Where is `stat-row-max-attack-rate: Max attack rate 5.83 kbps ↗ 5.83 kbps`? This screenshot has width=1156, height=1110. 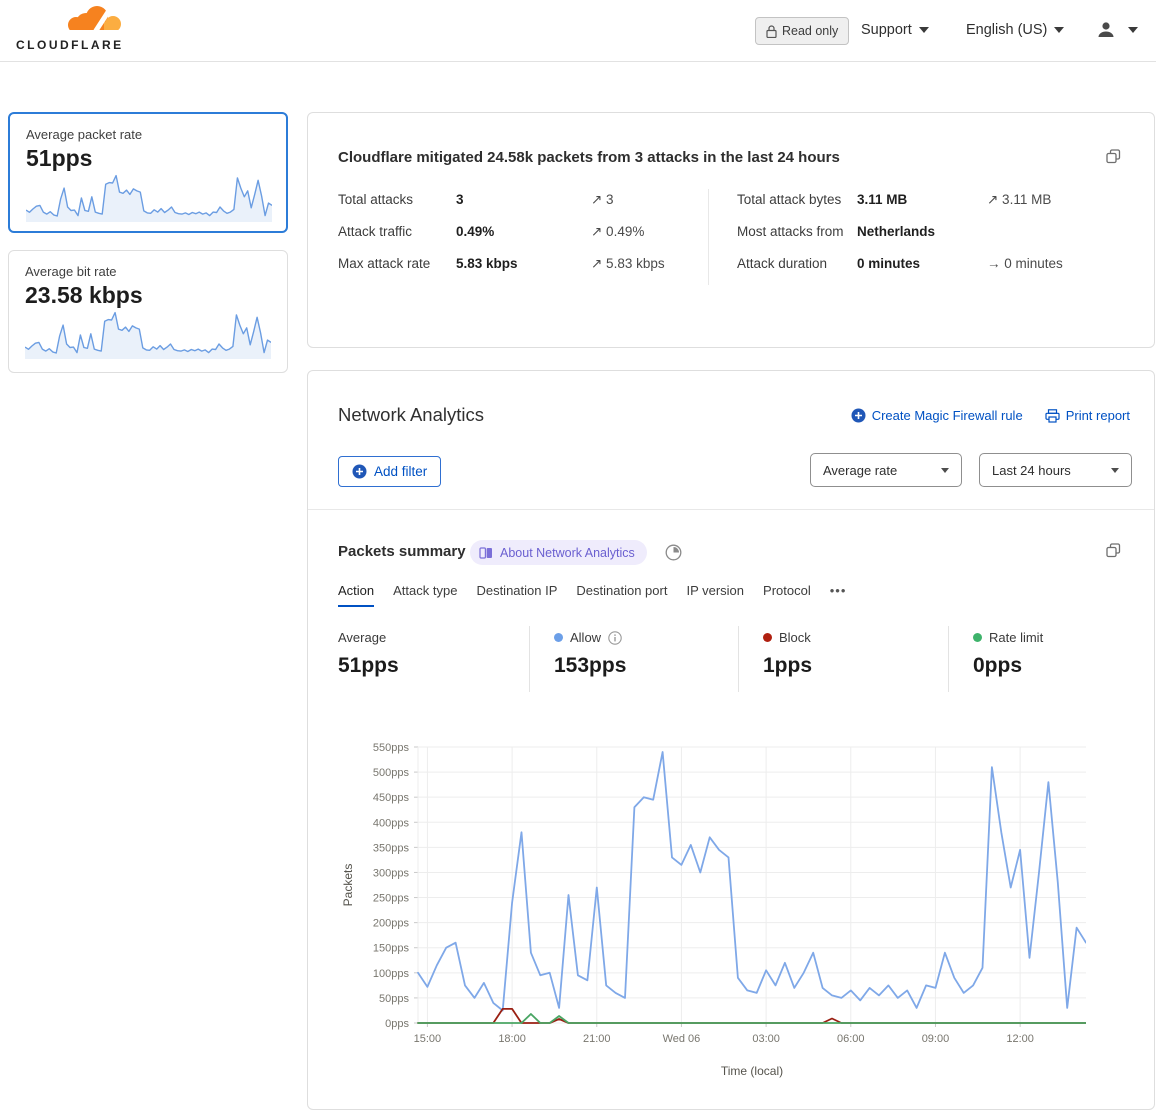 stat-row-max-attack-rate: Max attack rate 5.83 kbps ↗ 5.83 kbps is located at coordinates (523, 264).